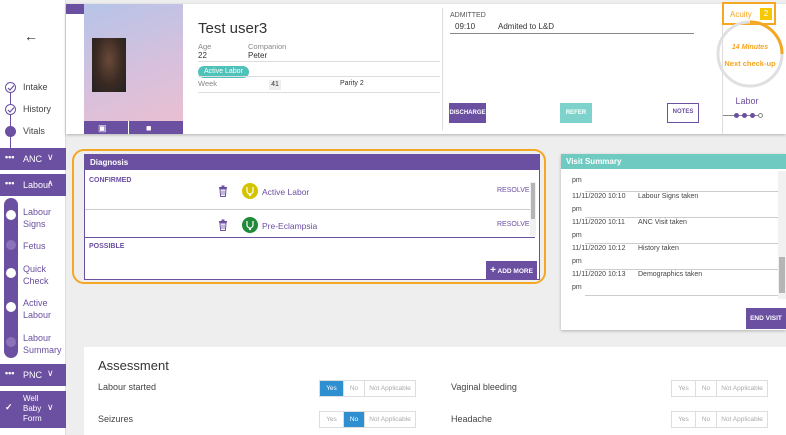  What do you see at coordinates (465, 26) in the screenshot?
I see `admit-time: 09:10` at bounding box center [465, 26].